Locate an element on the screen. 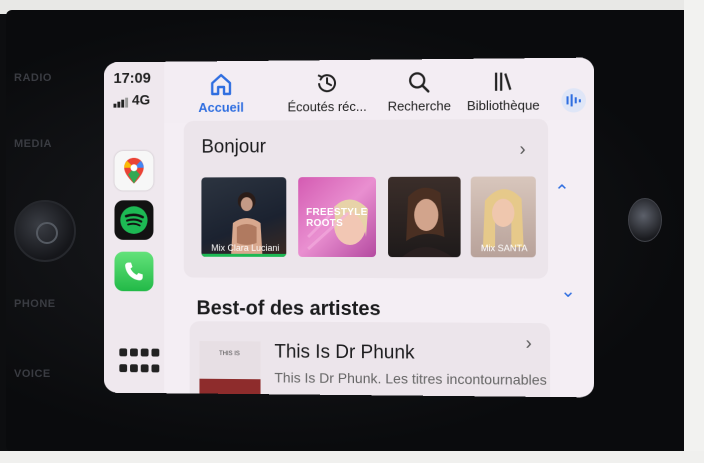 The width and height of the screenshot is (704, 463). tab-label: Accueil is located at coordinates (221, 107).